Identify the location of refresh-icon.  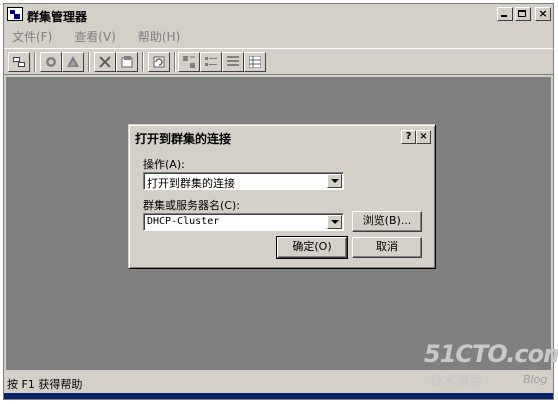
(159, 62).